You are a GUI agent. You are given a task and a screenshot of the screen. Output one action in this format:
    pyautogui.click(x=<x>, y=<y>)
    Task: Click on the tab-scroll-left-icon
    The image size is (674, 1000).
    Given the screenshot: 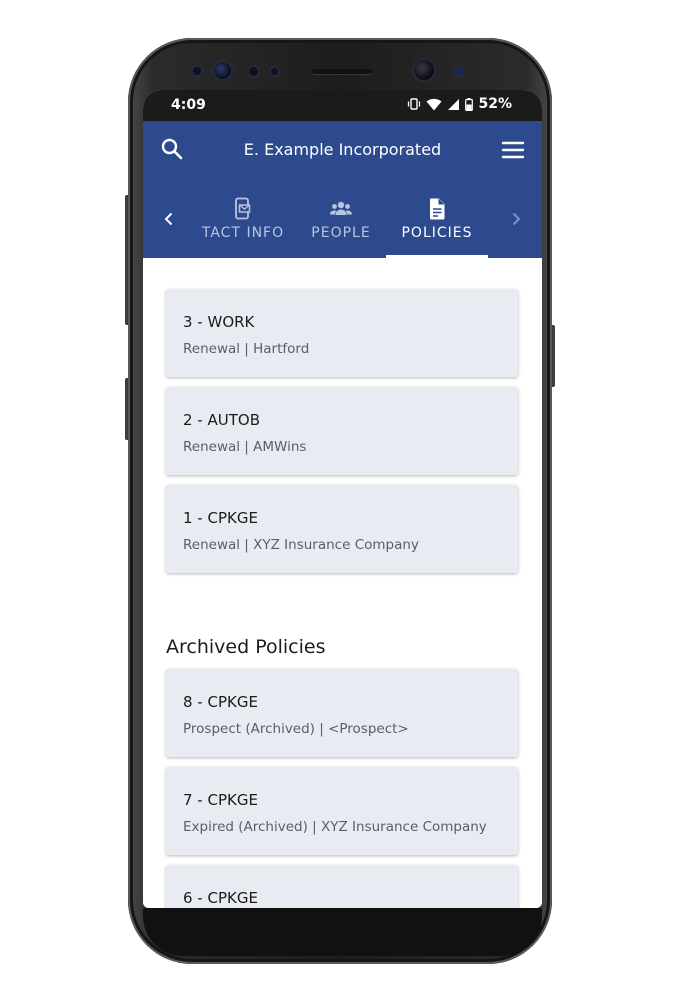 What is the action you would take?
    pyautogui.click(x=169, y=219)
    